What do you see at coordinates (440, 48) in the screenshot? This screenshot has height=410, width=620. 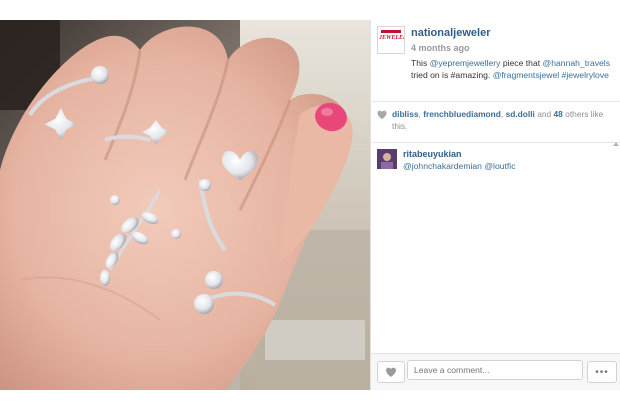 I see `post-timestamp: 4 months ago` at bounding box center [440, 48].